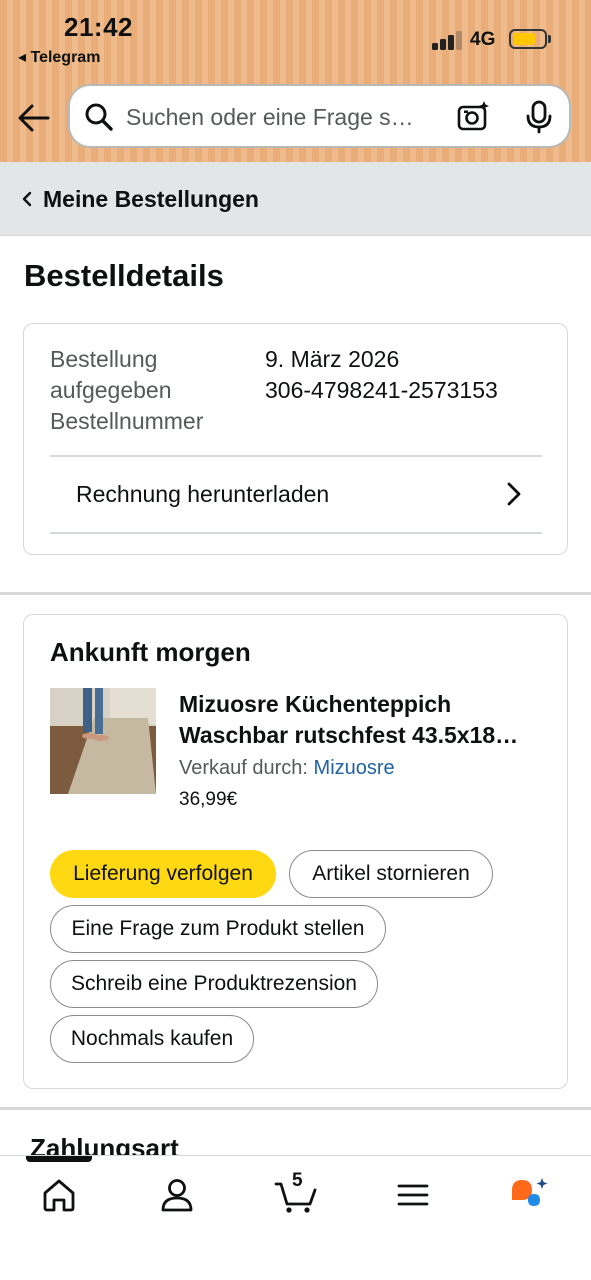 Image resolution: width=591 pixels, height=1280 pixels. I want to click on seller-prefix: Verkauf durch:, so click(243, 768).